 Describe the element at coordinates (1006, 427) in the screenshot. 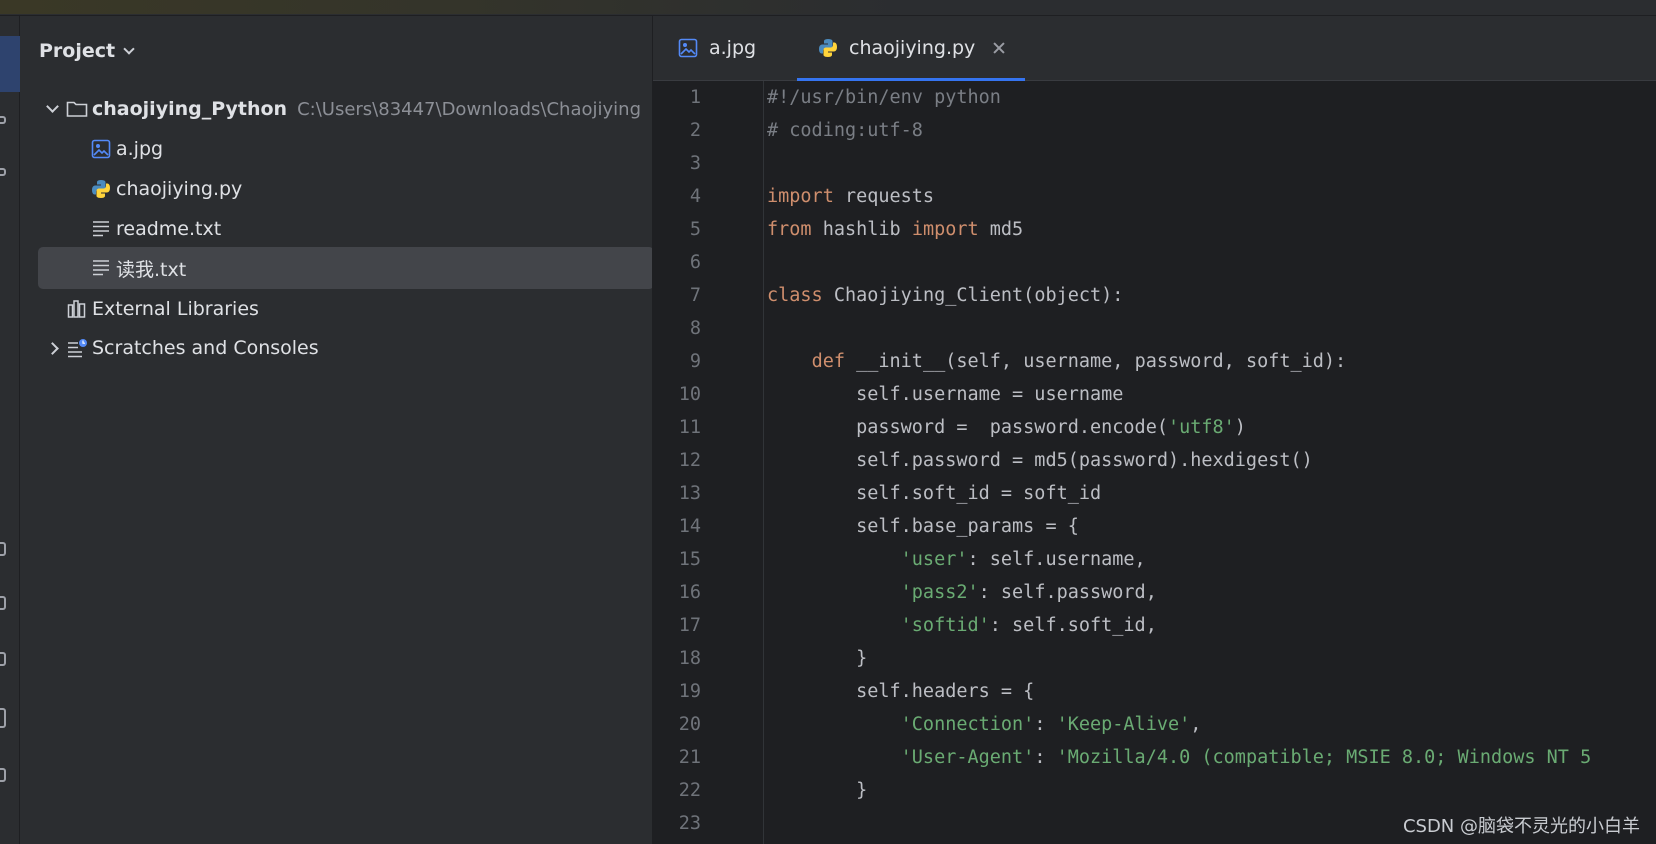

I see `code-text: password = password.encode('utf8')` at that location.